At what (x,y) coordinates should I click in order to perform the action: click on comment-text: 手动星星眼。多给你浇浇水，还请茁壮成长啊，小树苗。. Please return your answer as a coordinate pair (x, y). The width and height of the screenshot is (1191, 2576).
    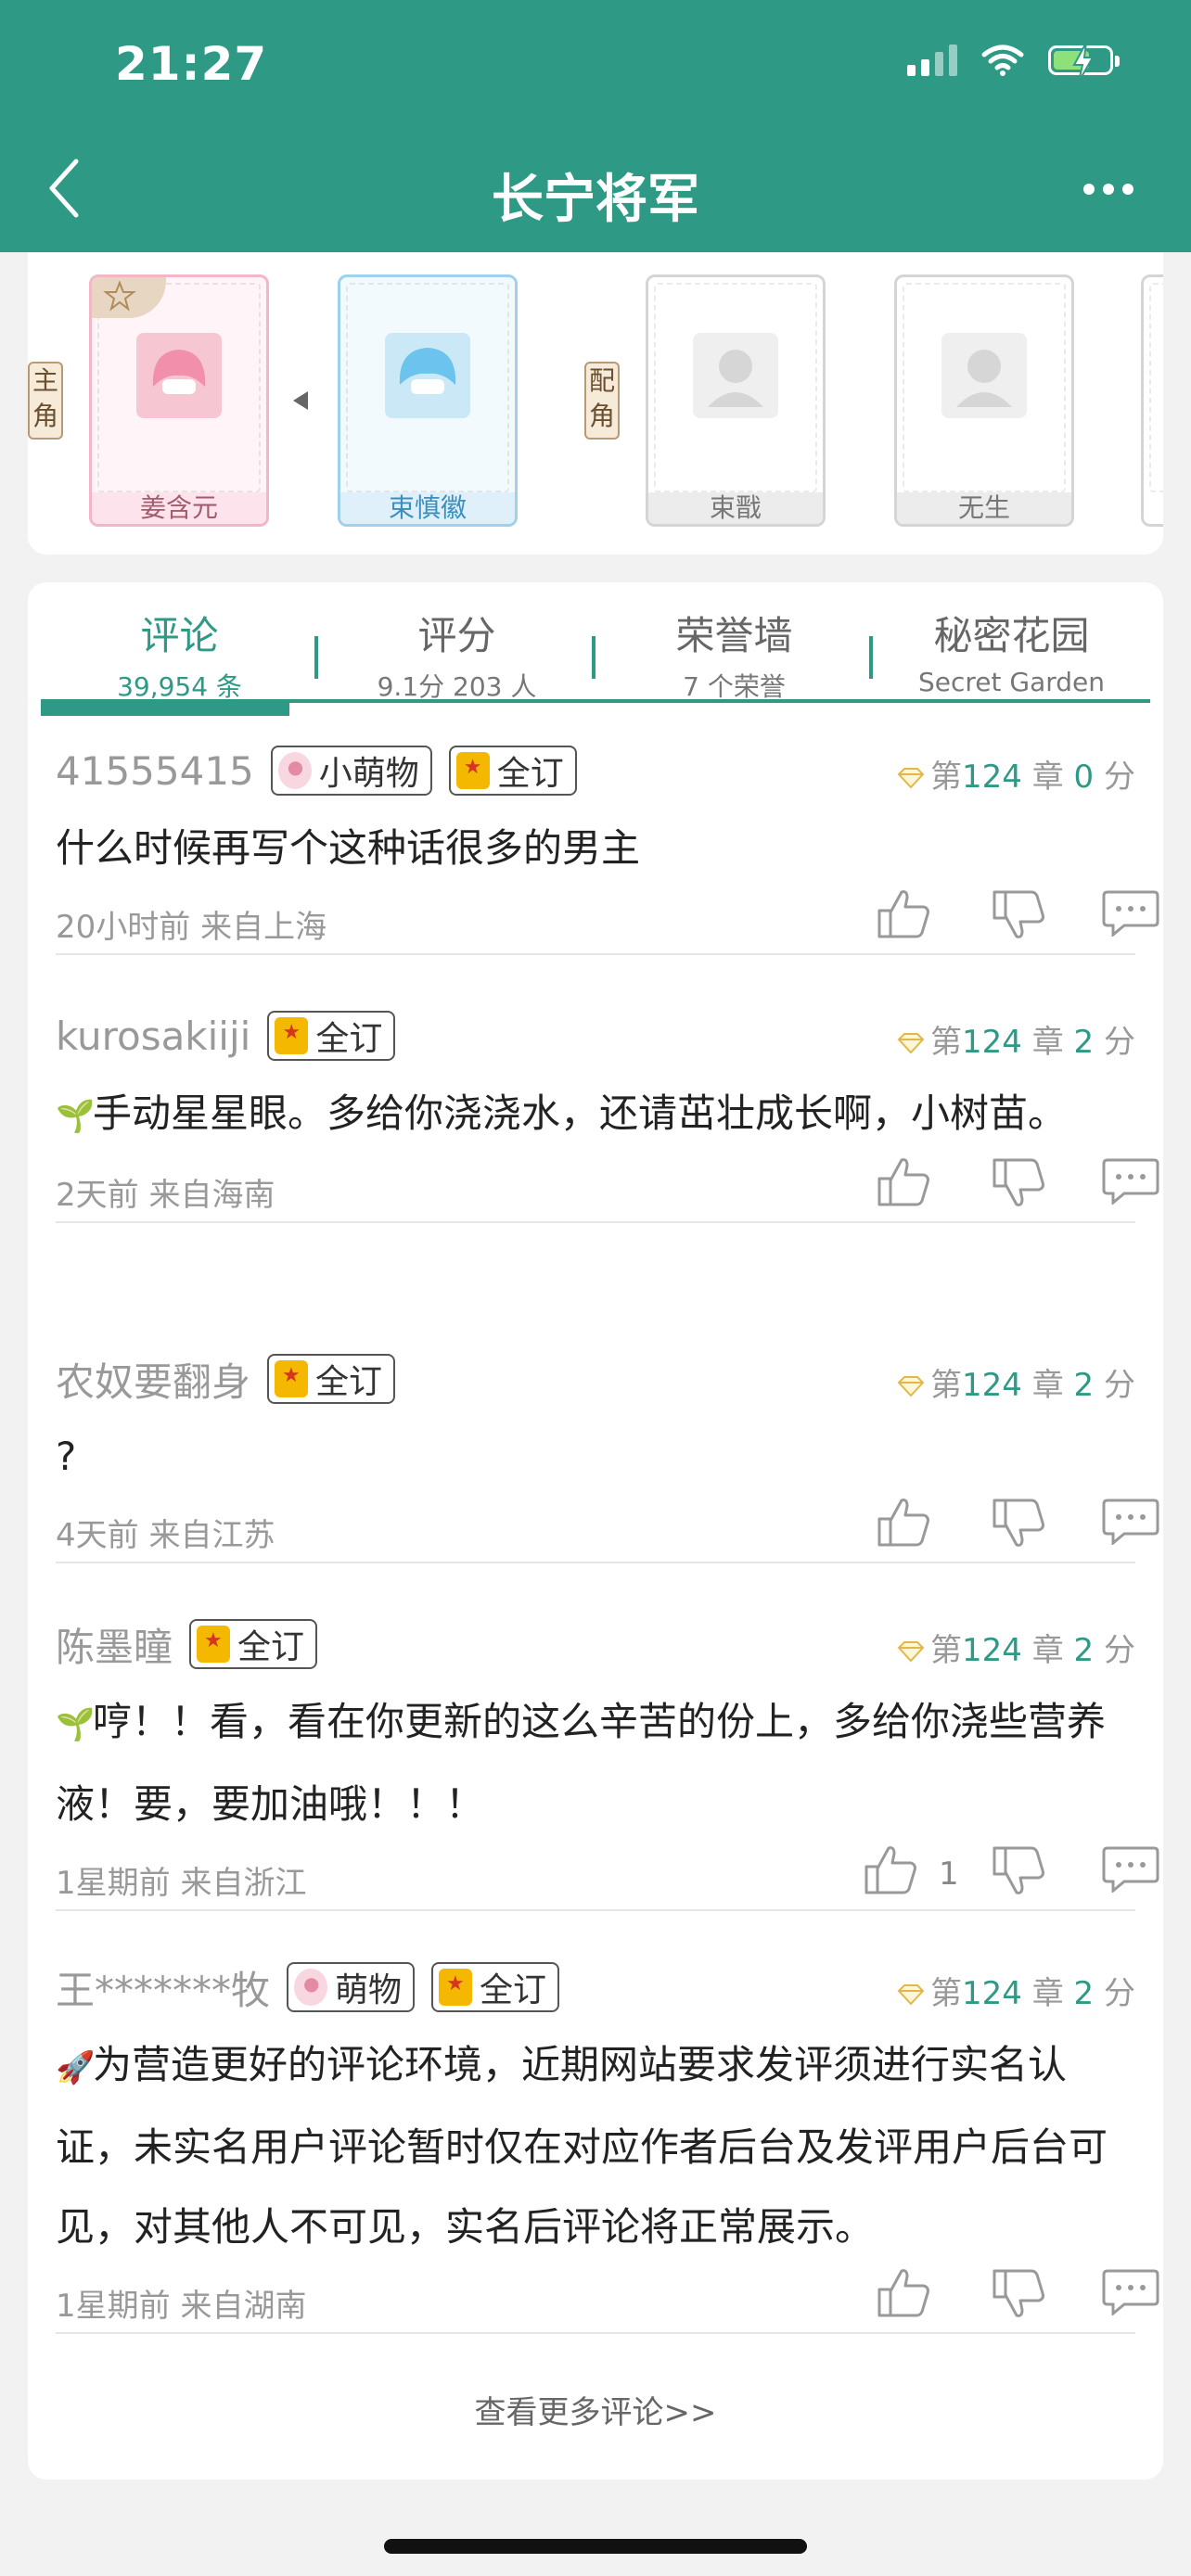
    Looking at the image, I should click on (580, 1113).